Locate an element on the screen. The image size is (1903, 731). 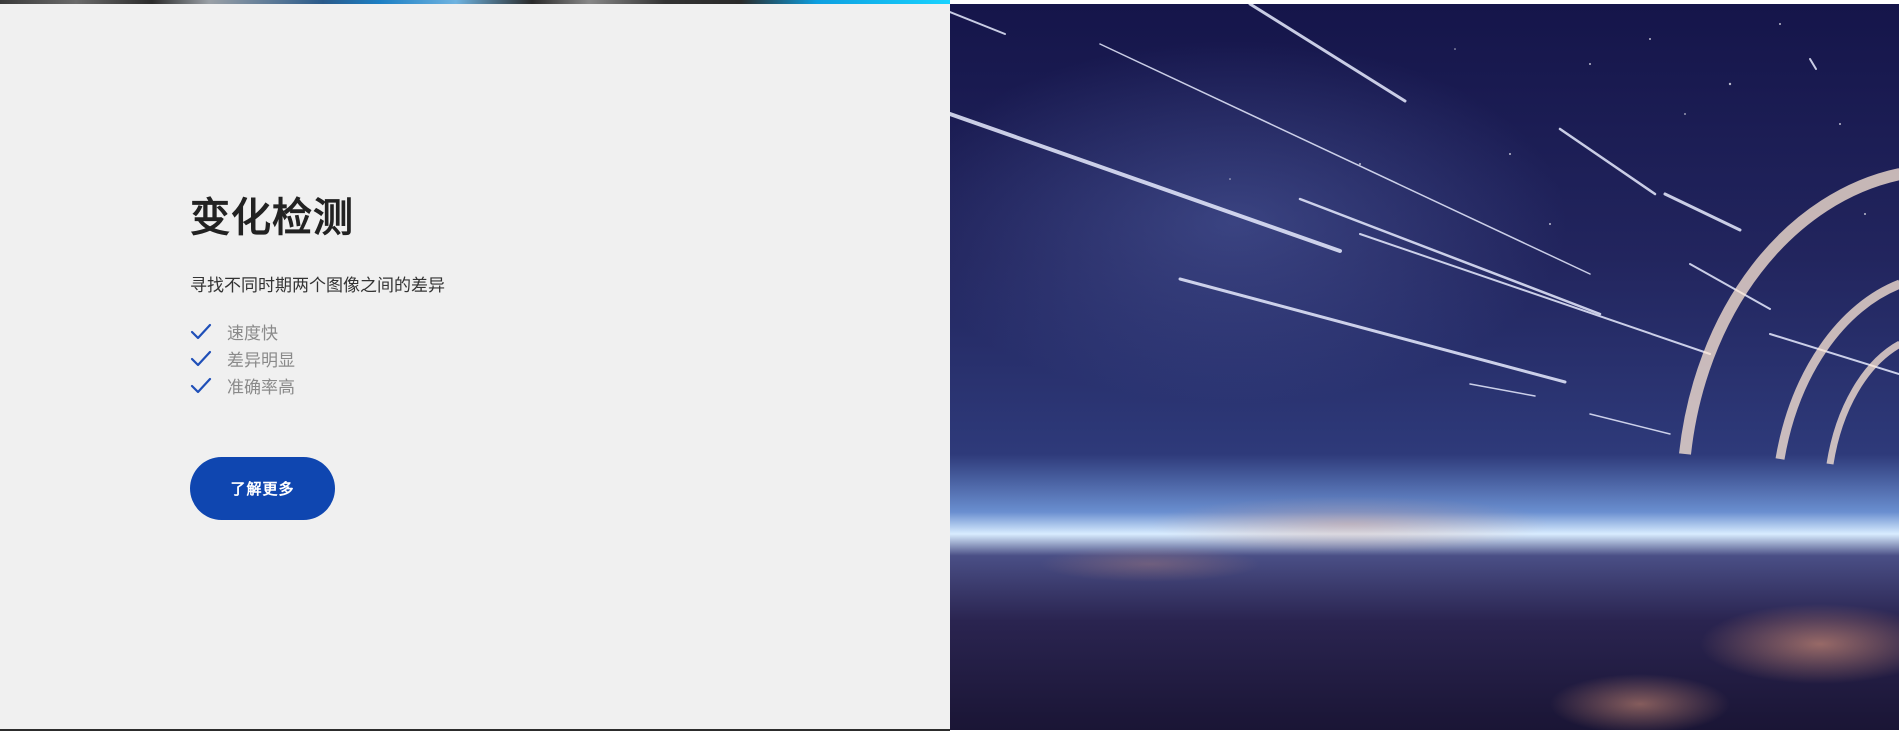
section-title: 变化检测 is located at coordinates (272, 218).